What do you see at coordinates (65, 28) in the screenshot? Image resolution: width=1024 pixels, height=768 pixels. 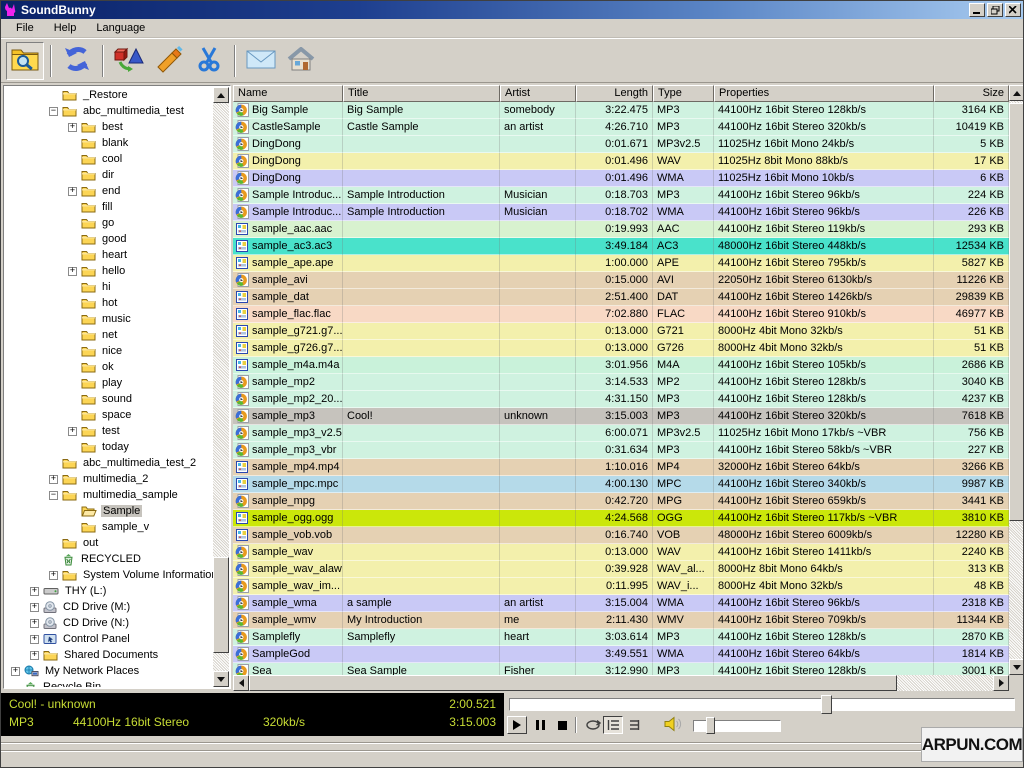 I see `menu-help: Help` at bounding box center [65, 28].